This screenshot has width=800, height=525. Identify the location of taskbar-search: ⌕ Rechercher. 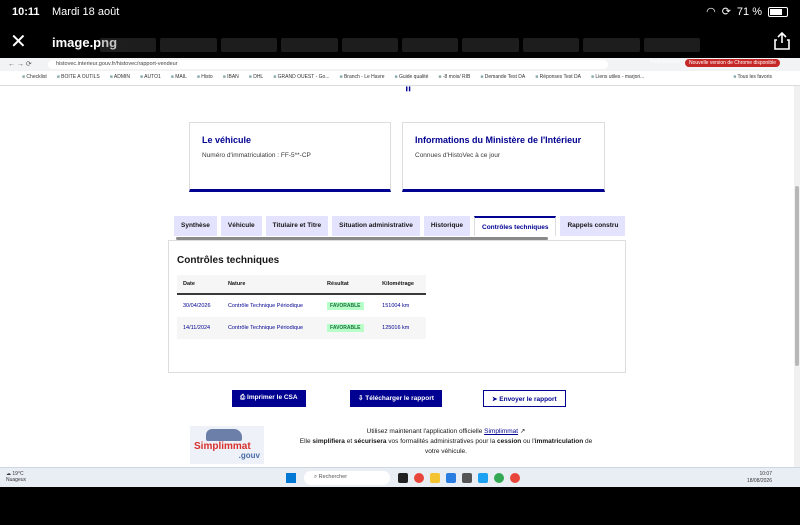
(347, 478).